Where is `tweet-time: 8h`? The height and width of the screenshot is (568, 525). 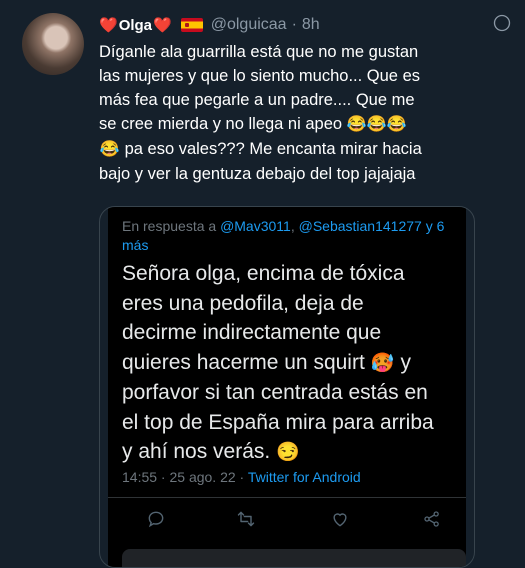 tweet-time: 8h is located at coordinates (311, 25).